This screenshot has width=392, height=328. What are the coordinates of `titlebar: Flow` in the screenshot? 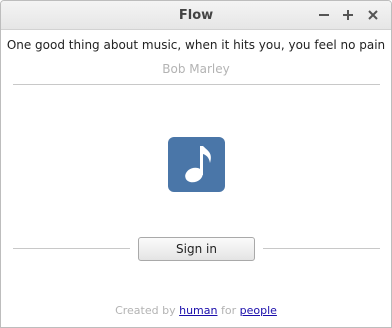 It's located at (196, 15).